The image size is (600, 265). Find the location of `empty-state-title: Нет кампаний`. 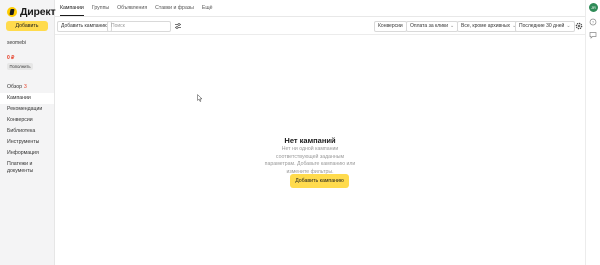

empty-state-title: Нет кампаний is located at coordinates (310, 140).